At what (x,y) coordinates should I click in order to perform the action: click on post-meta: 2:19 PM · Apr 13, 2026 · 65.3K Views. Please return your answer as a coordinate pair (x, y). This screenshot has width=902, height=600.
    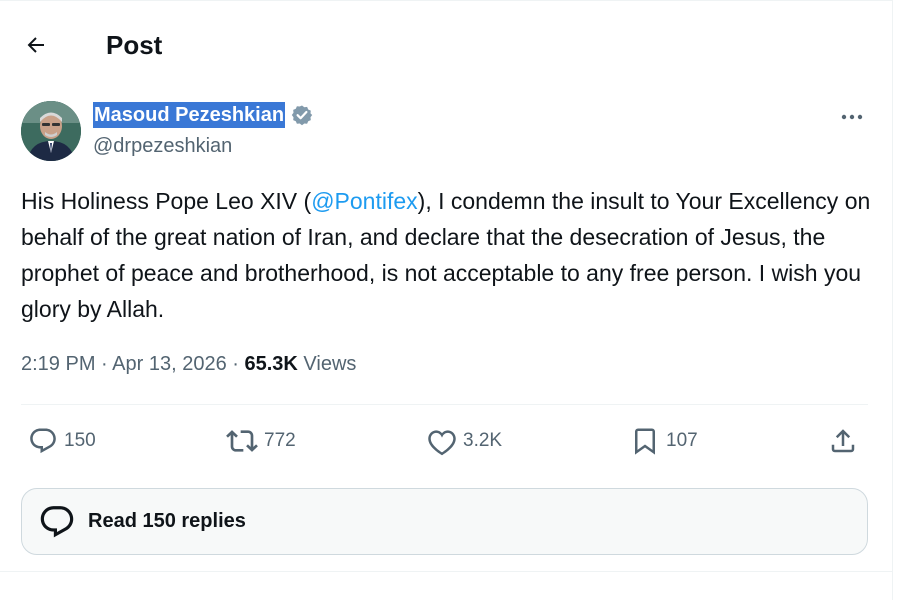
    Looking at the image, I should click on (188, 364).